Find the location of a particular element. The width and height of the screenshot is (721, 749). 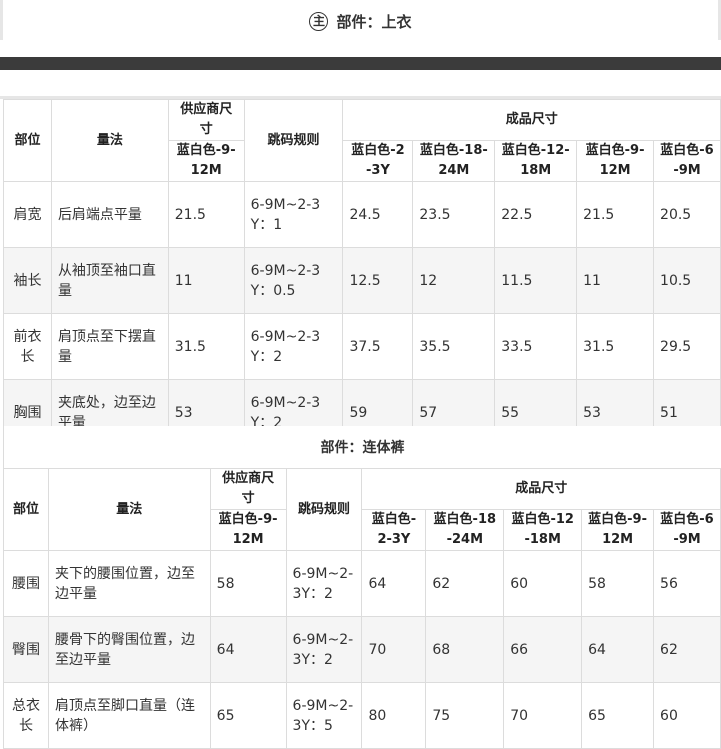

cell-part: 臀围 is located at coordinates (26, 649).